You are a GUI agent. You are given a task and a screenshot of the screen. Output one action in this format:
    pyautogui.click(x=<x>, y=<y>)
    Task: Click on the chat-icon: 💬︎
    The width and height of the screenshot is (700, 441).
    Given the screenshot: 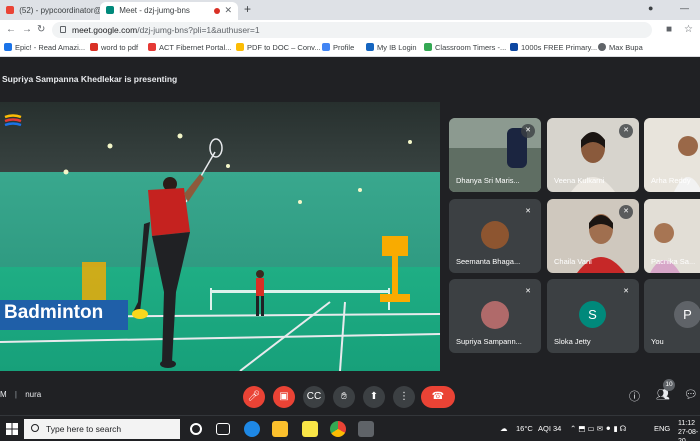 What is the action you would take?
    pyautogui.click(x=691, y=394)
    